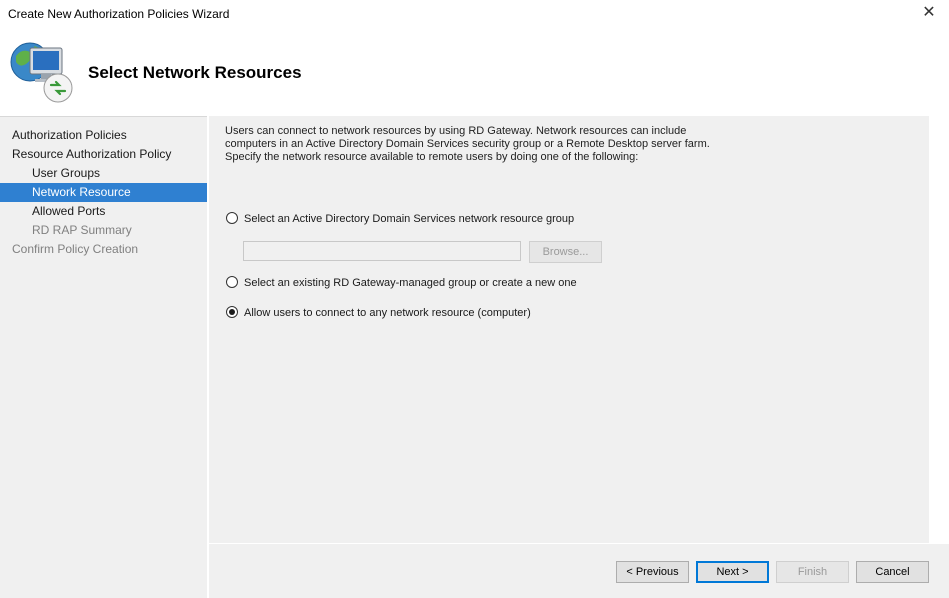  What do you see at coordinates (929, 13) in the screenshot?
I see `close-icon: ✕` at bounding box center [929, 13].